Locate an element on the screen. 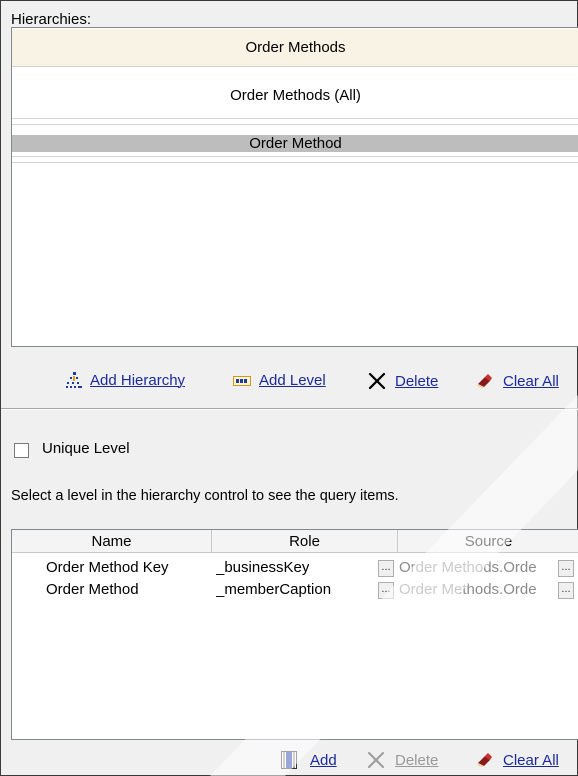 Image resolution: width=578 pixels, height=776 pixels. row2-name-cell: Order Method is located at coordinates (92, 590).